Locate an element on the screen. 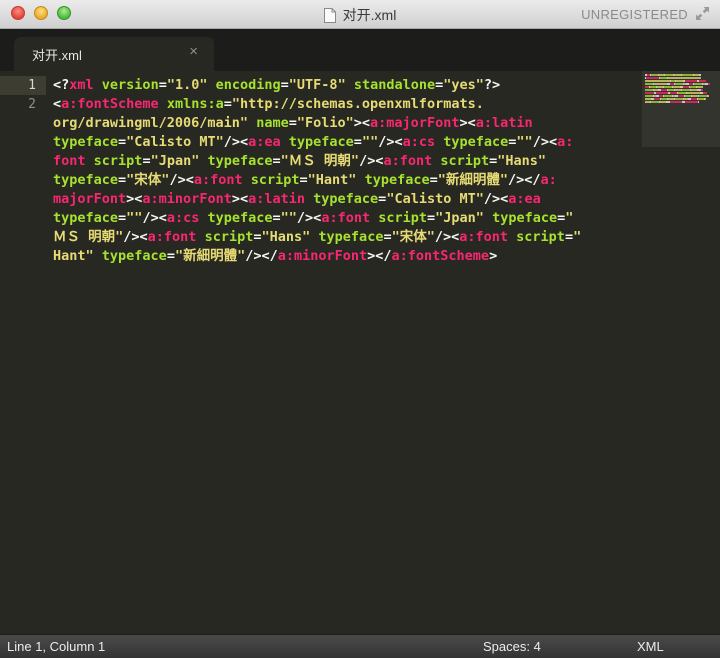  minimap is located at coordinates (681, 109).